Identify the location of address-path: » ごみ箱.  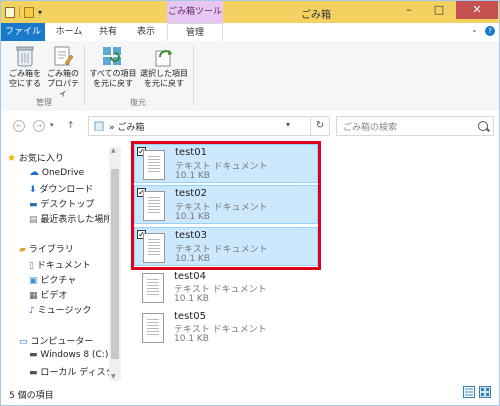
(126, 126).